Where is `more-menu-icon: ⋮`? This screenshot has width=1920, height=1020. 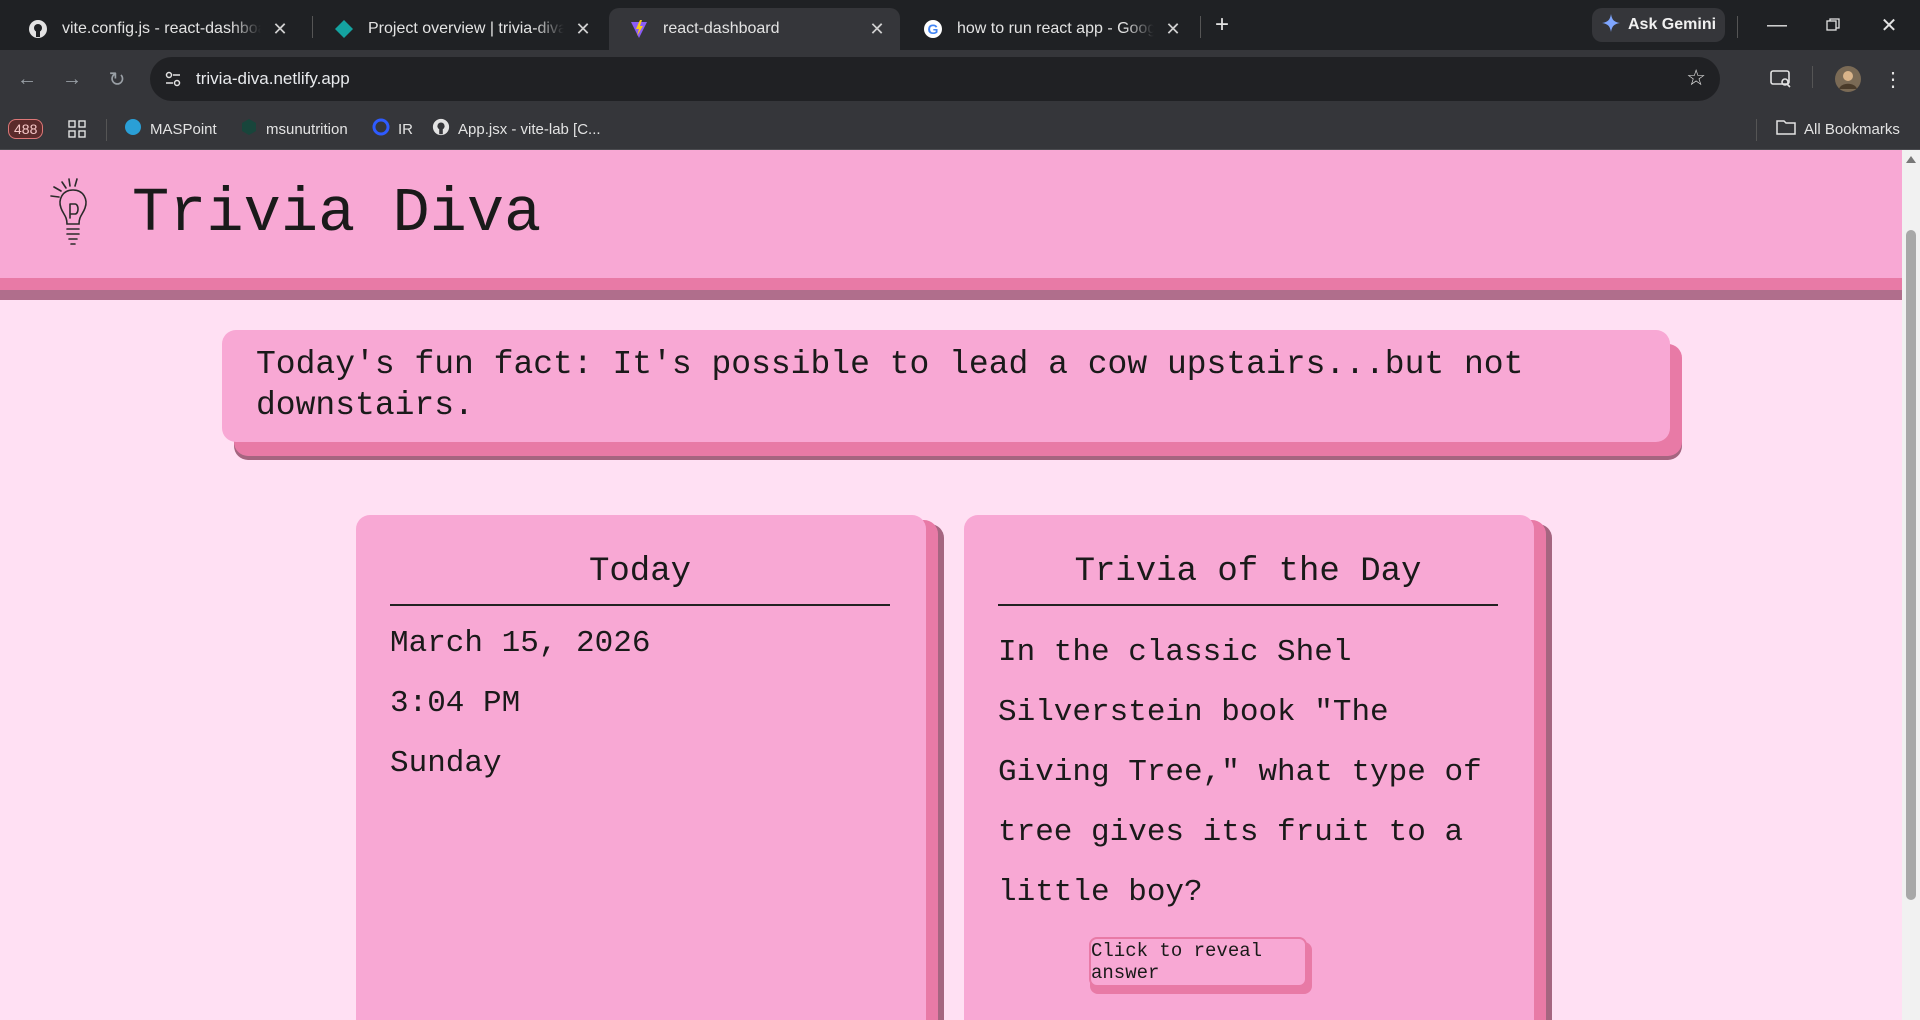
more-menu-icon: ⋮ is located at coordinates (1893, 79).